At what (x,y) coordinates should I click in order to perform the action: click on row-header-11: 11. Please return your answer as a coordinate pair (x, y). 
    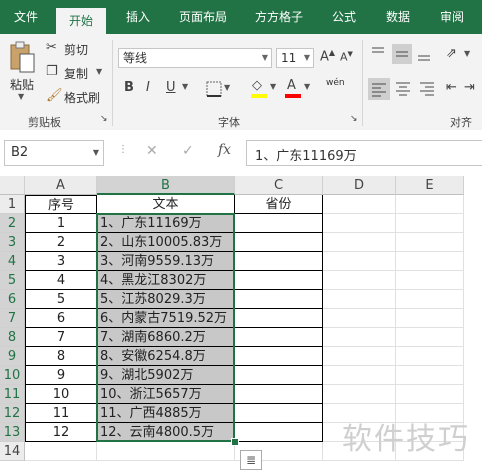
    Looking at the image, I should click on (12, 394).